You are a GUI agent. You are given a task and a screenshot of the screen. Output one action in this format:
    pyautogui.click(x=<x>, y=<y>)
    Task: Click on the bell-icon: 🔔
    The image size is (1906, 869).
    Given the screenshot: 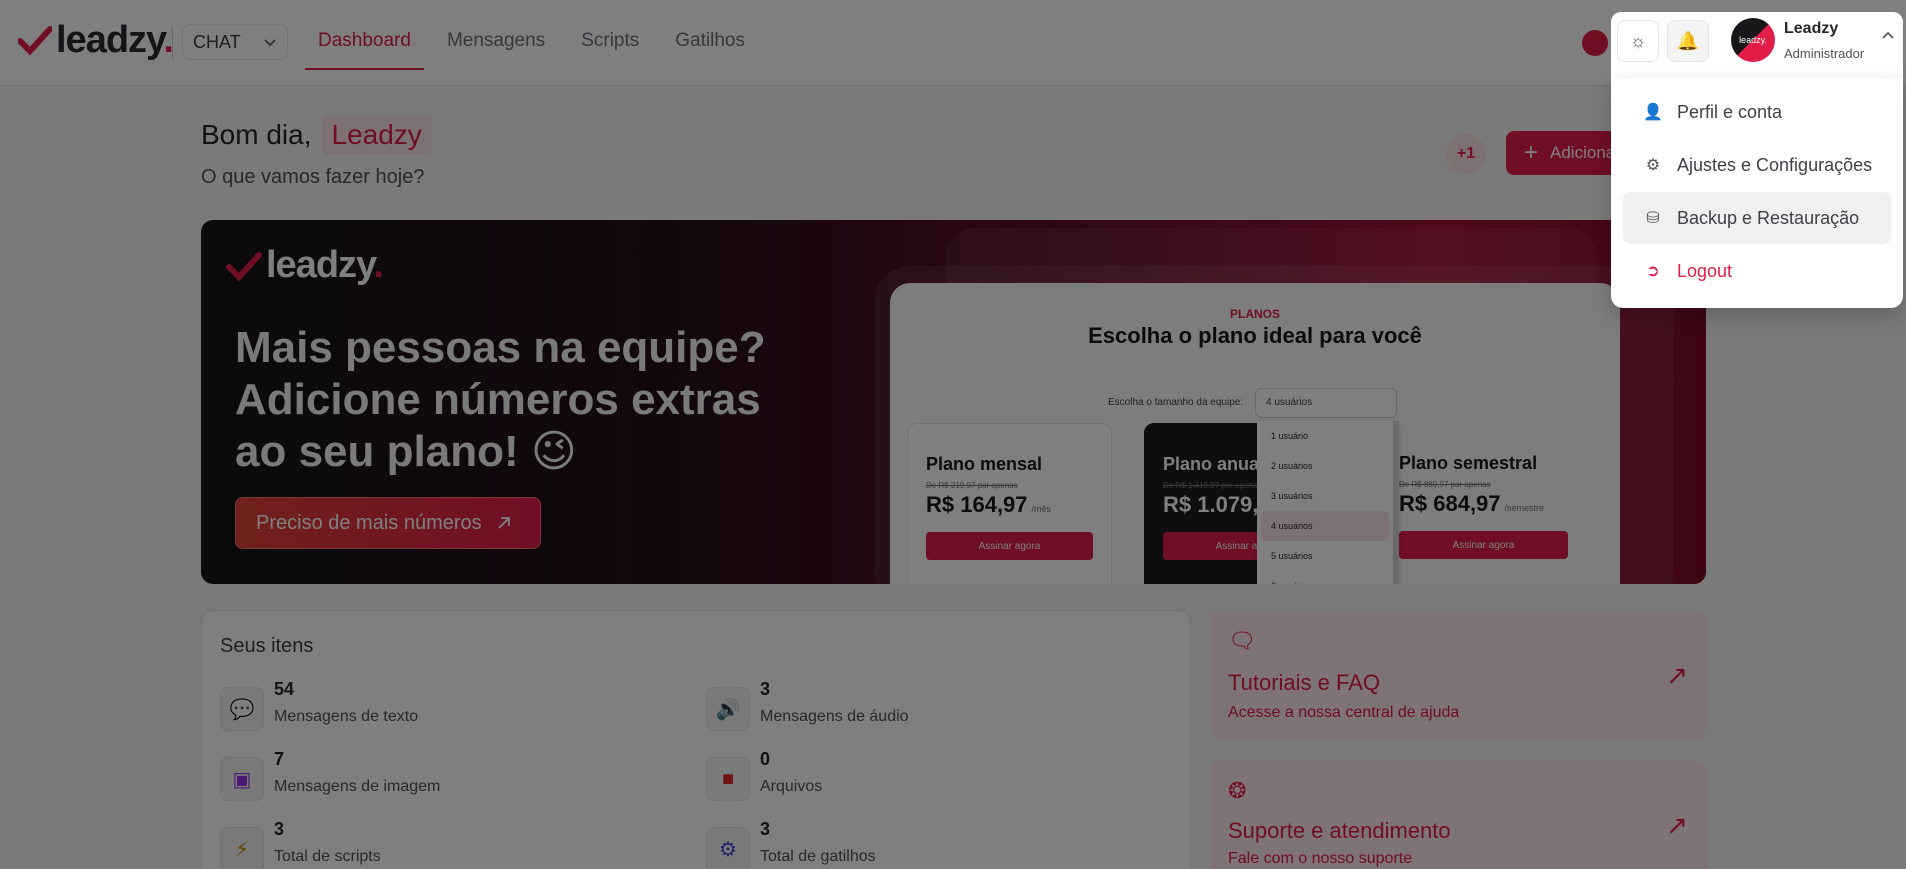 What is the action you would take?
    pyautogui.click(x=1688, y=41)
    